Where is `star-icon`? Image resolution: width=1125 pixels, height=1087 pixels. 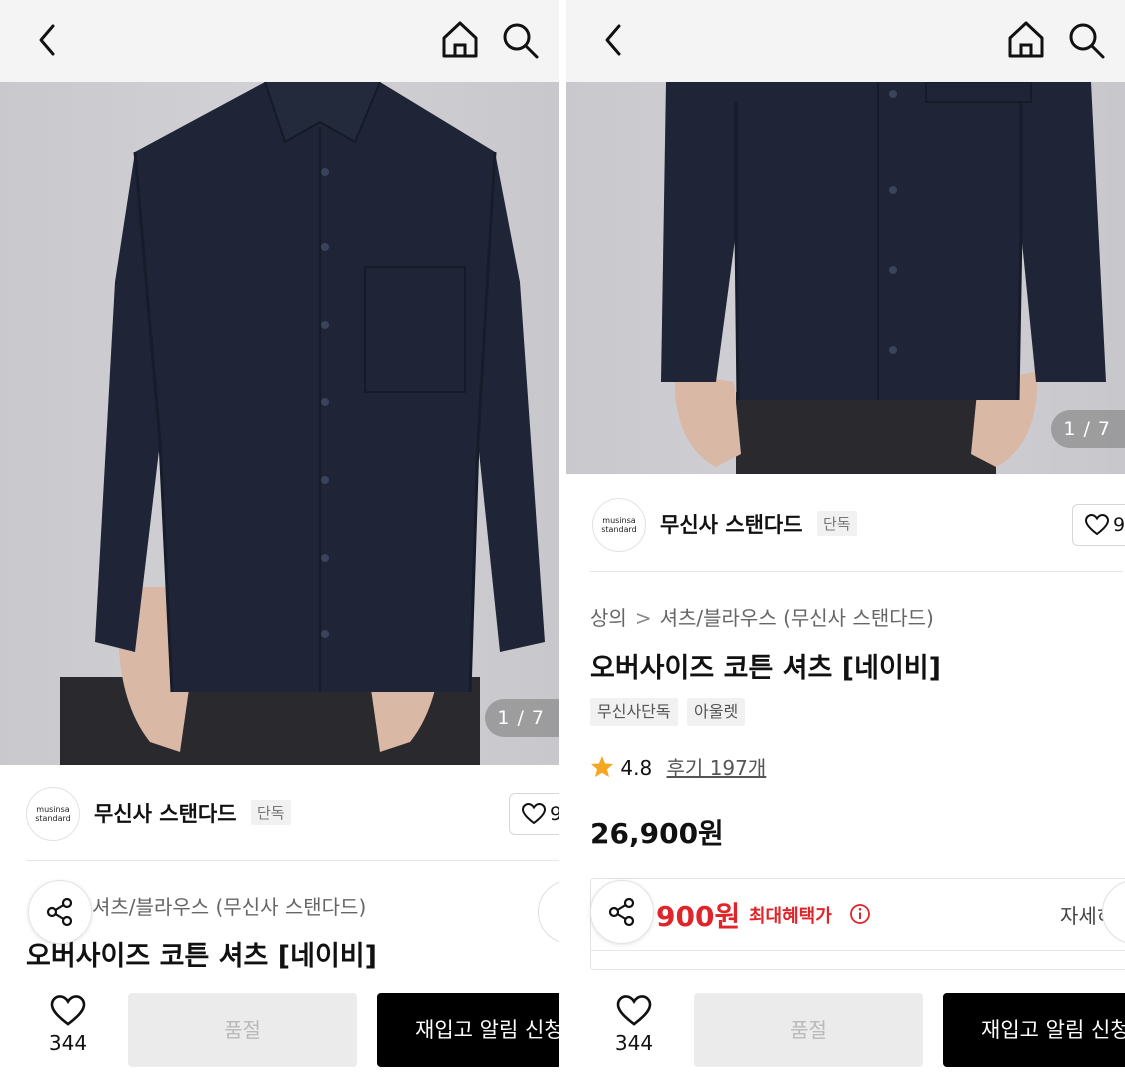 star-icon is located at coordinates (602, 766).